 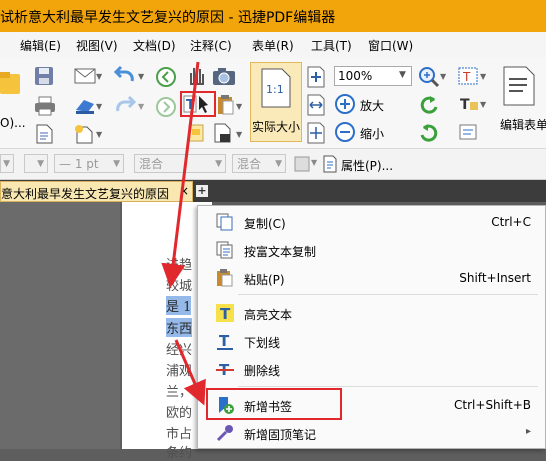 I want to click on menu-item-label: 删除线, so click(x=262, y=371).